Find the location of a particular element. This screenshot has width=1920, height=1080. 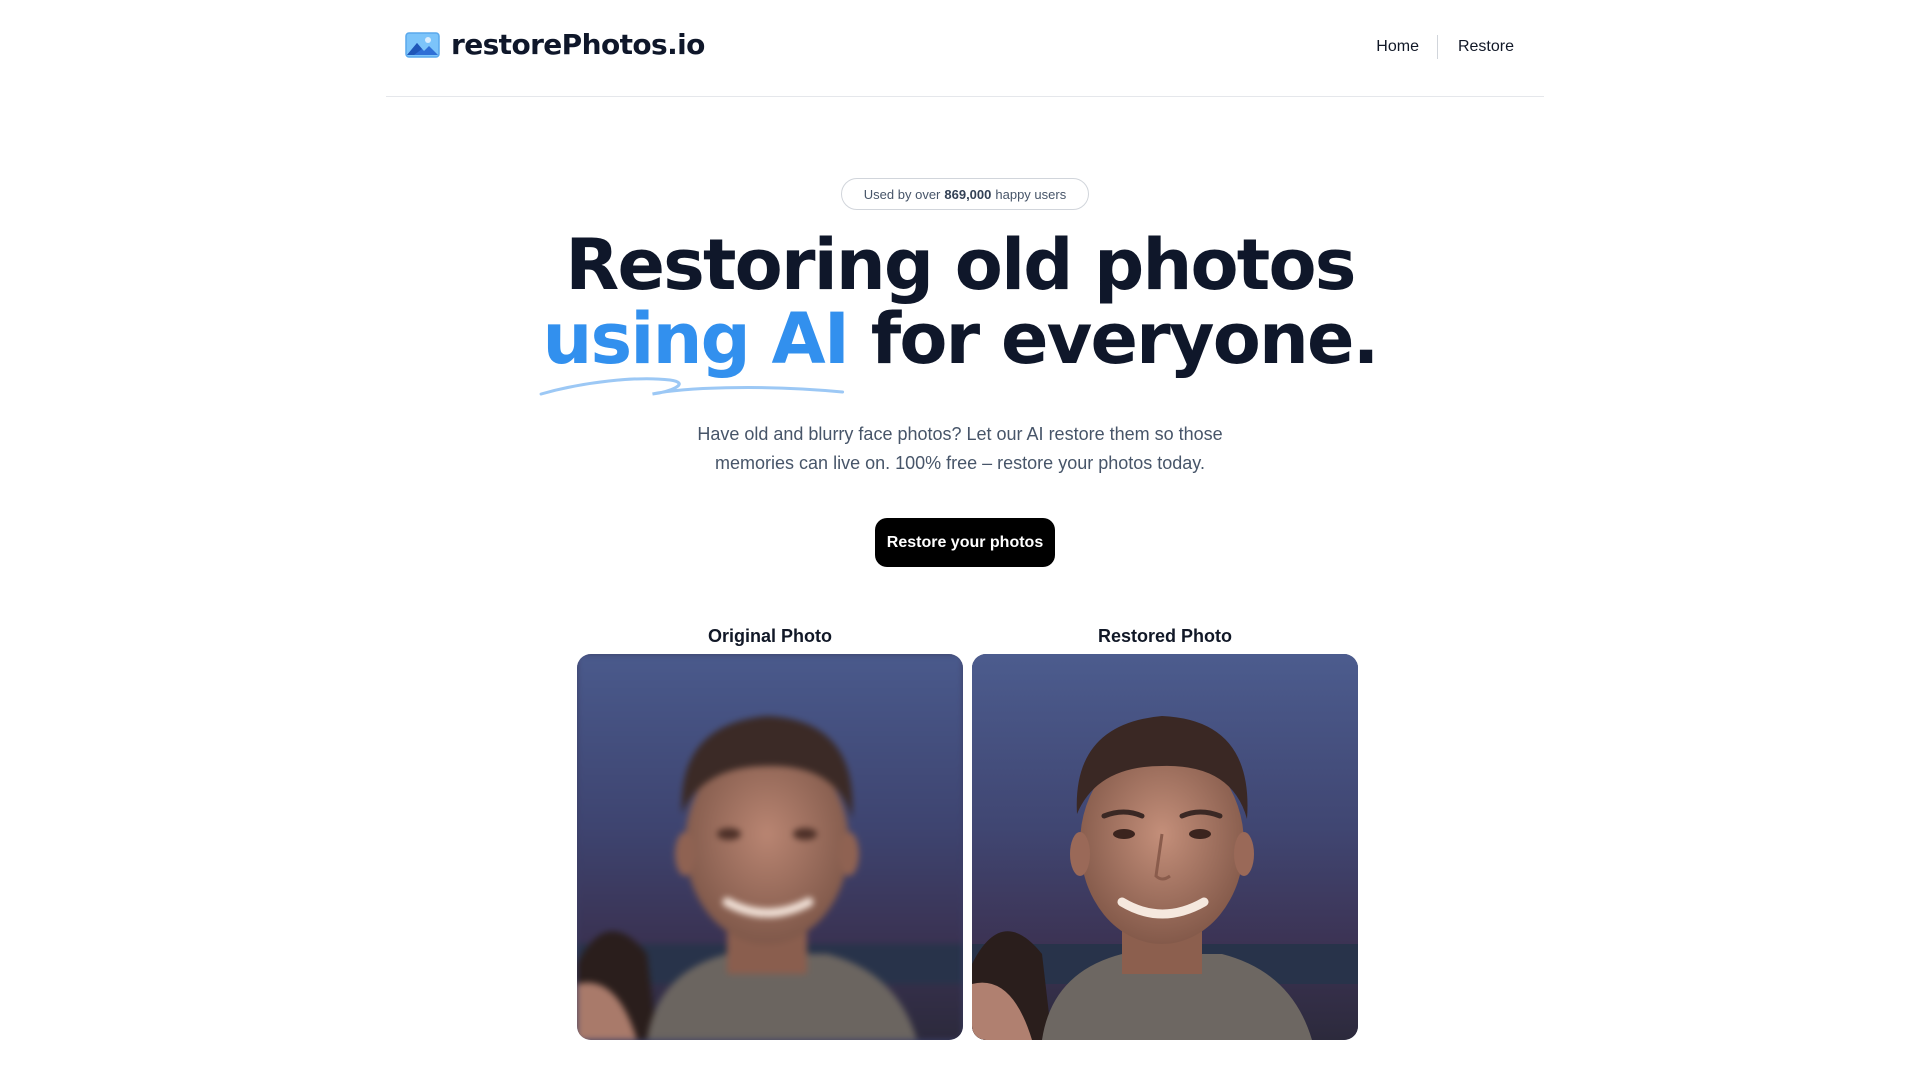

nav-divider is located at coordinates (1437, 47).